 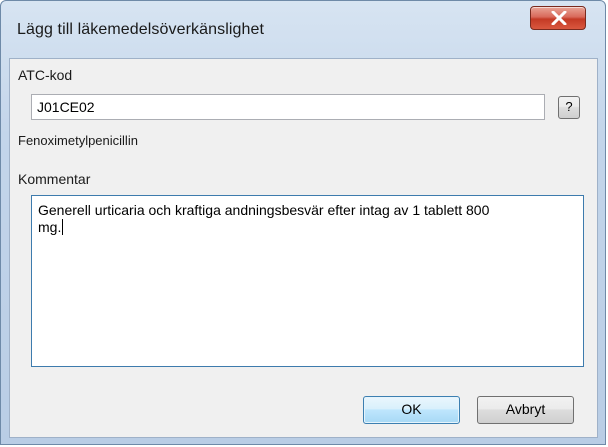 I want to click on atc-code-value: J01CE02, so click(x=66, y=107).